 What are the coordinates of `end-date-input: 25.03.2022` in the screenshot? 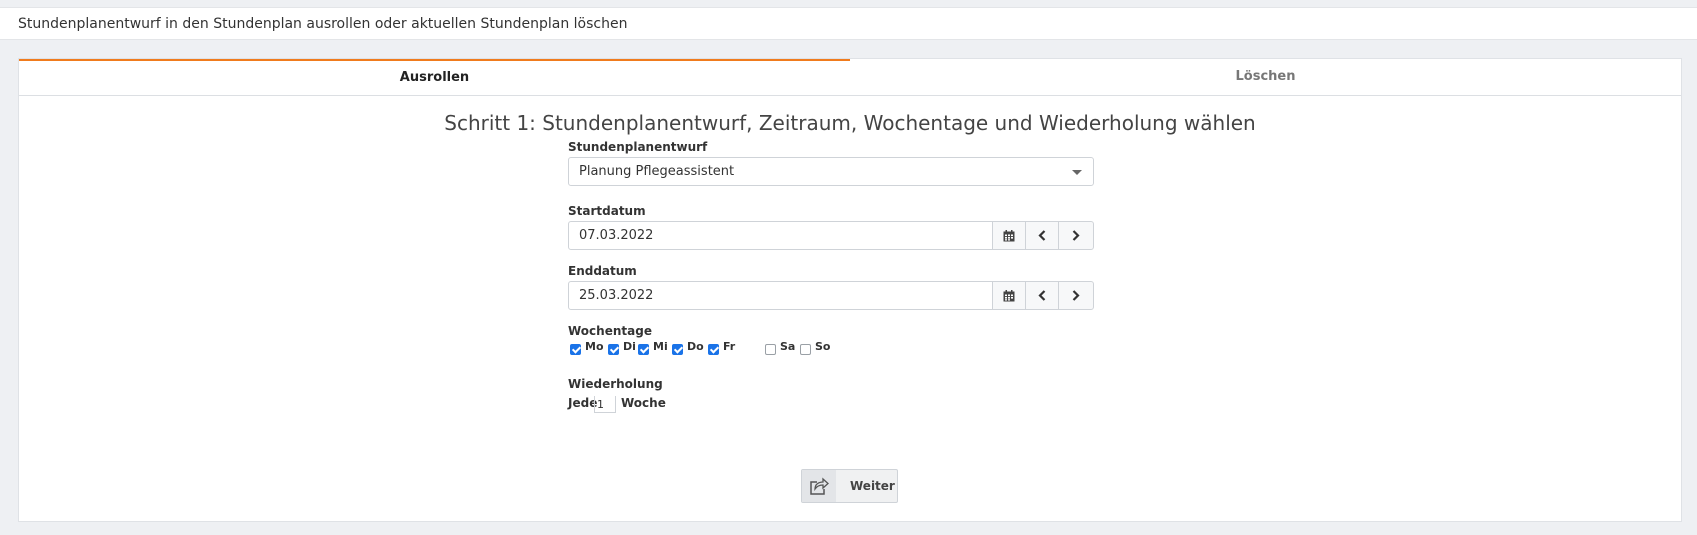 It's located at (780, 295).